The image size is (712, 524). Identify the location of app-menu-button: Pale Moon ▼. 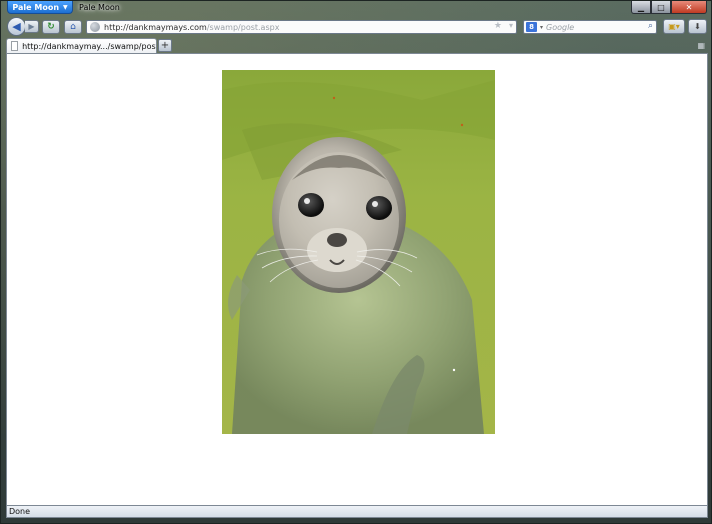
(40, 7).